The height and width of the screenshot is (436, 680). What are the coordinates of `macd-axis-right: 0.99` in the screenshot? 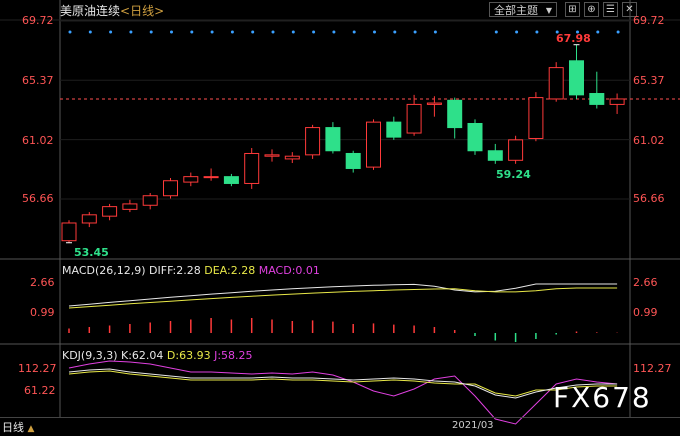 It's located at (645, 312).